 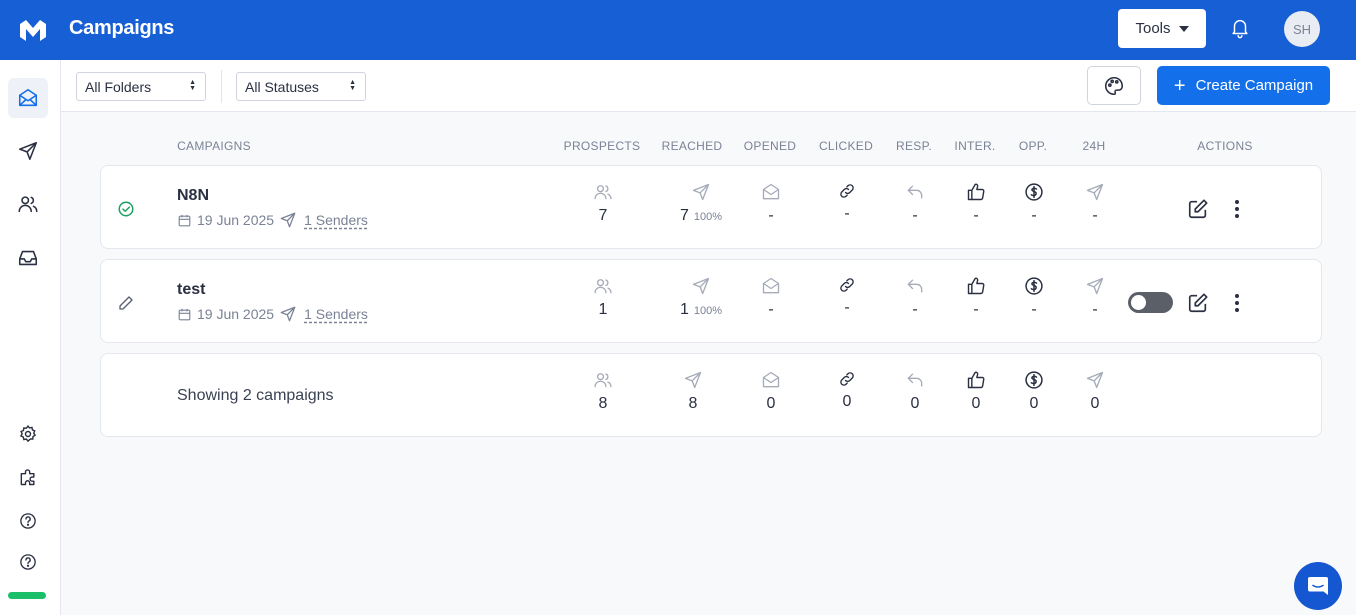 What do you see at coordinates (915, 391) in the screenshot?
I see `metric-responses: 0` at bounding box center [915, 391].